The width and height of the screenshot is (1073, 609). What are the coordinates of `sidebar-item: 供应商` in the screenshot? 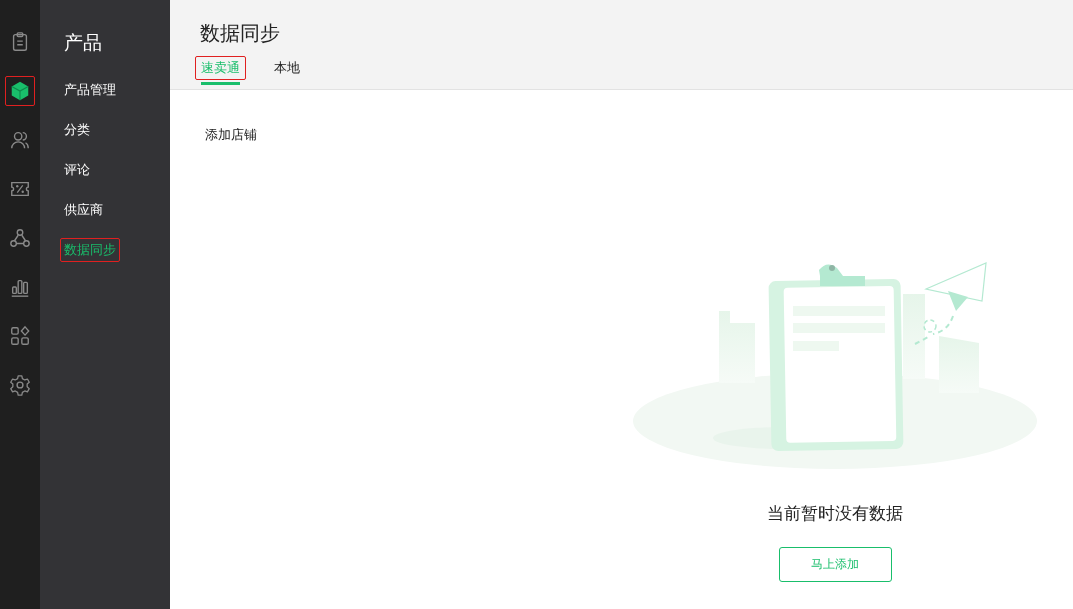 It's located at (83, 210).